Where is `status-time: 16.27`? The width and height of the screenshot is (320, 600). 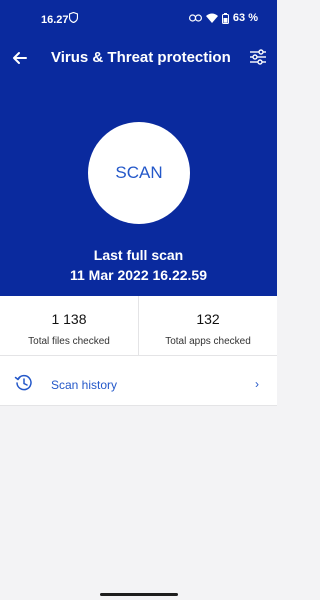
status-time: 16.27 is located at coordinates (55, 20).